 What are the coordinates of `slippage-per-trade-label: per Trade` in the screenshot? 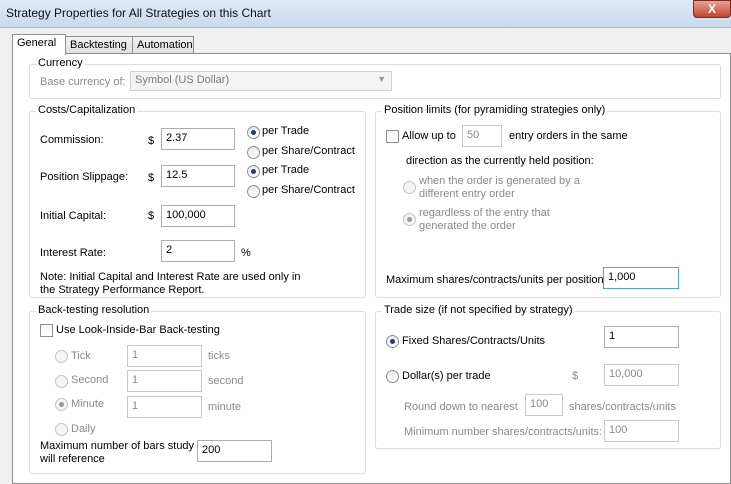 It's located at (286, 170).